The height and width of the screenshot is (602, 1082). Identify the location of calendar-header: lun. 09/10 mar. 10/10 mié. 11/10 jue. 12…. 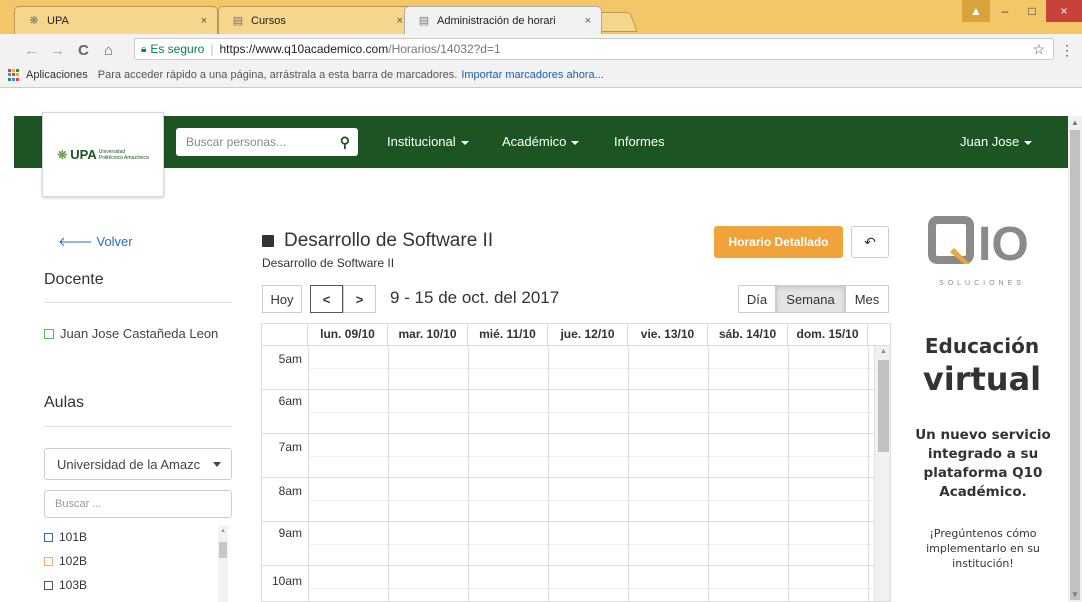
(576, 335).